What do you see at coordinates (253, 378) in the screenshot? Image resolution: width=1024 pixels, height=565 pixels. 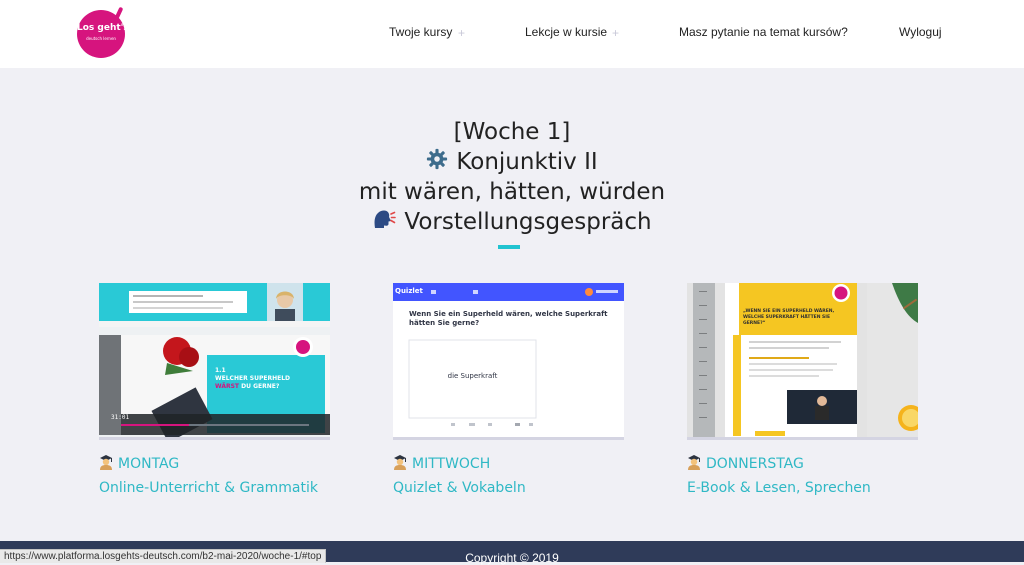 I see `slide-title-line-a: WELCHER SUPERHELD` at bounding box center [253, 378].